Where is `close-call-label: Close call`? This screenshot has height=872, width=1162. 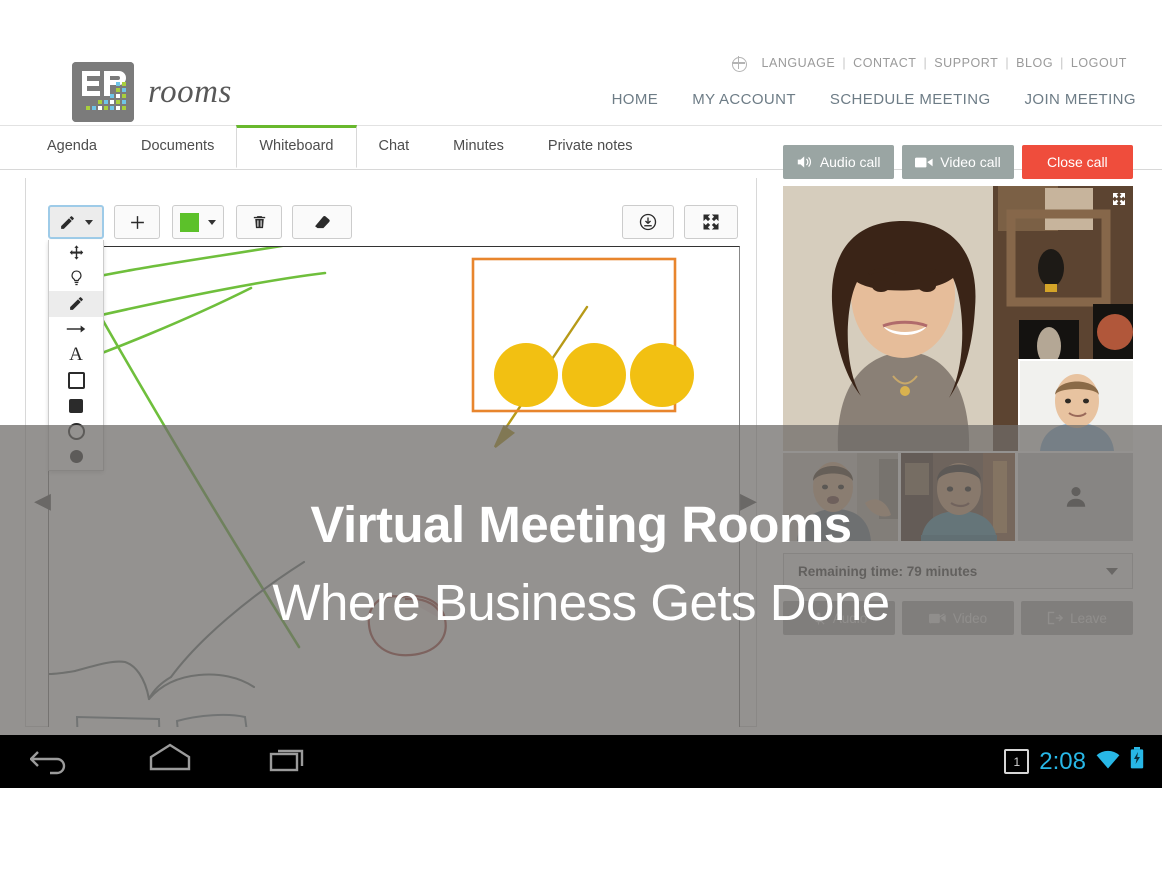 close-call-label: Close call is located at coordinates (1077, 162).